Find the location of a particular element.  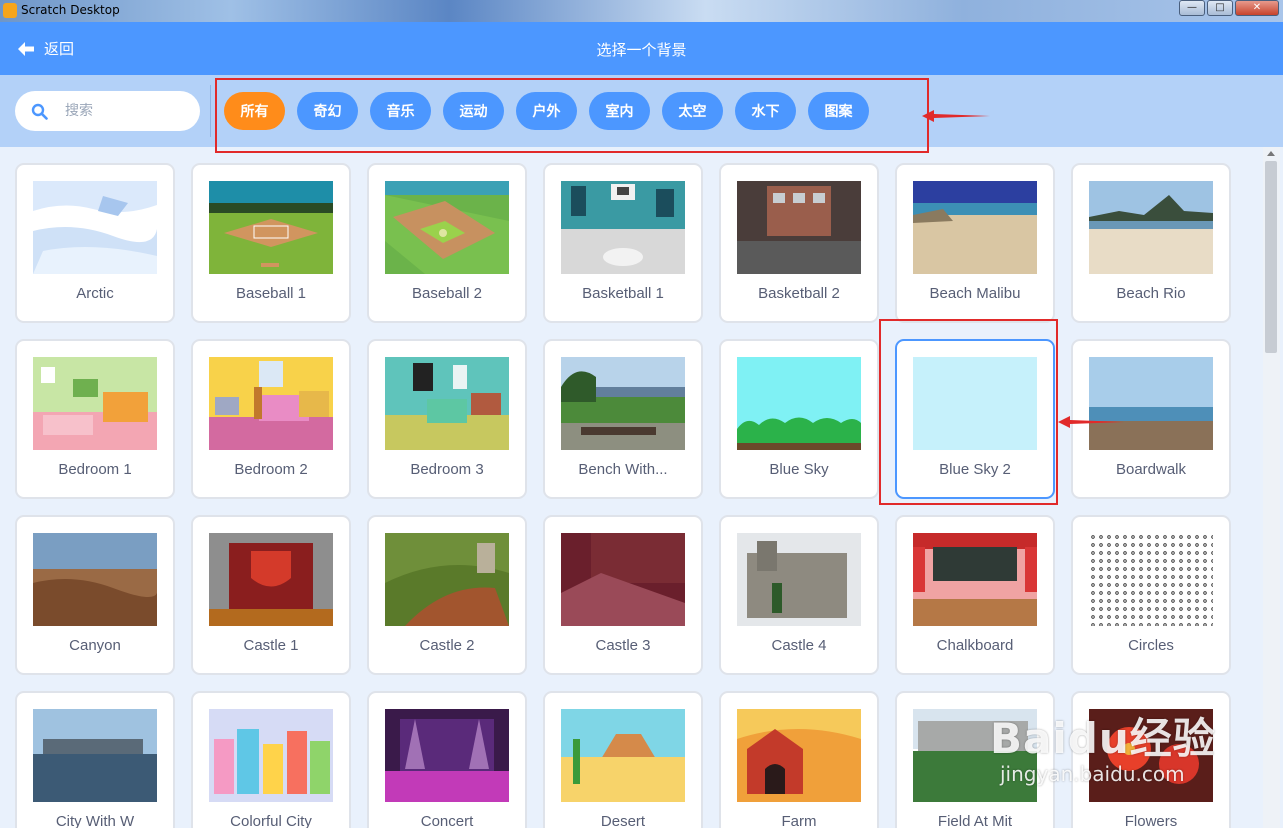

tag-outdoors: 户外 is located at coordinates (546, 111).